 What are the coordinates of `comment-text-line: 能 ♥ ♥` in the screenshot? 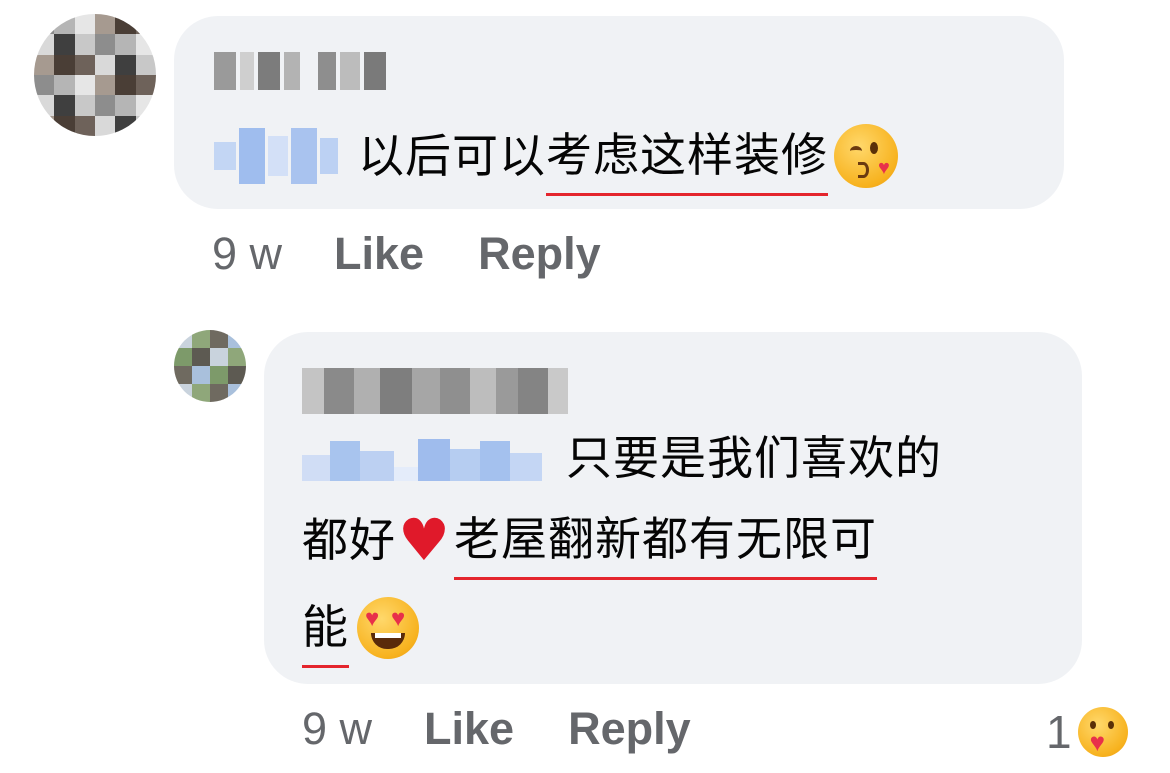 It's located at (360, 628).